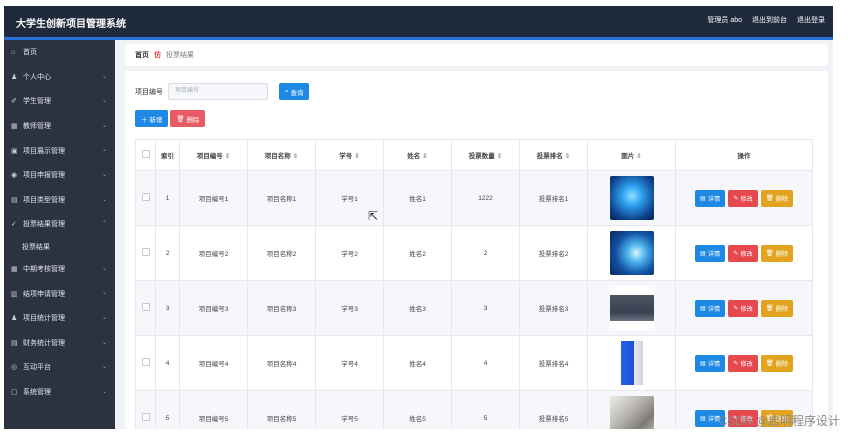 The image size is (848, 437). Describe the element at coordinates (59, 101) in the screenshot. I see `sidebar-item-students: ✐ 学生管理 ⌄` at that location.